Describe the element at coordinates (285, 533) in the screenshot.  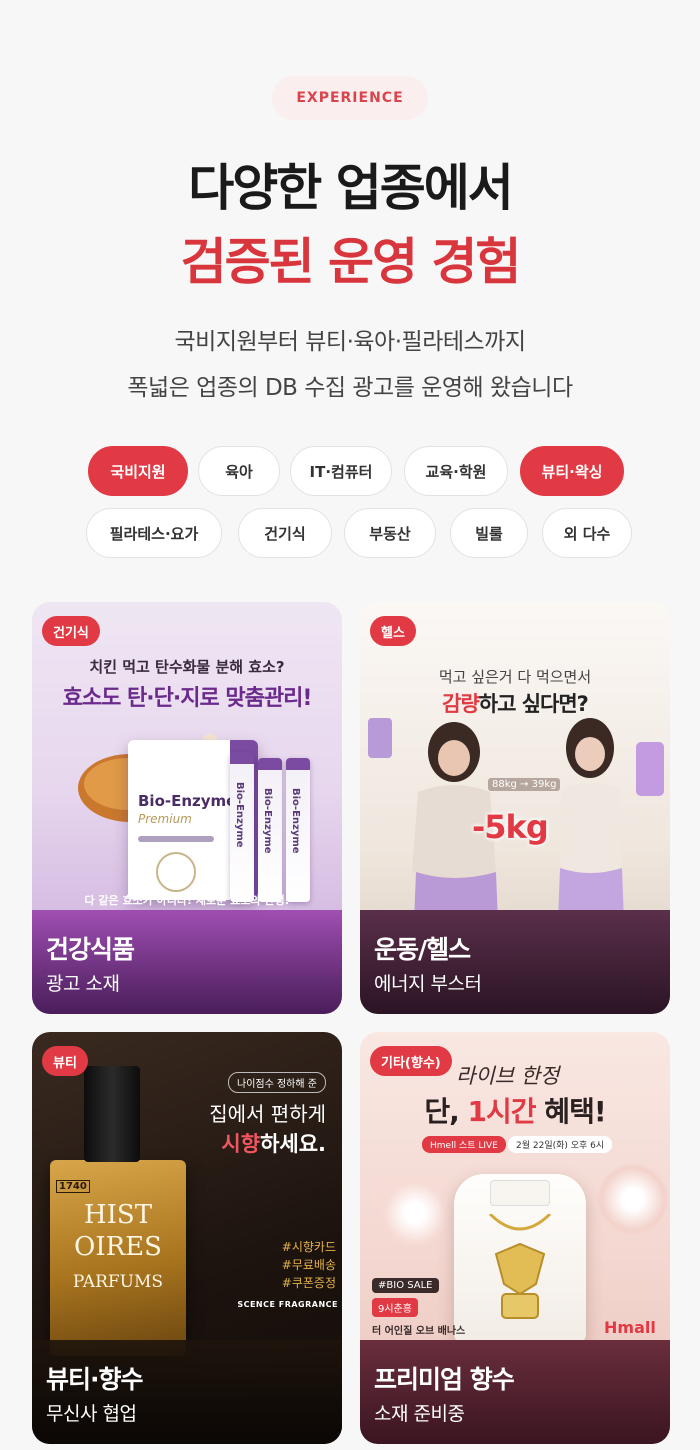
I see `chip-health-food: 건기식` at that location.